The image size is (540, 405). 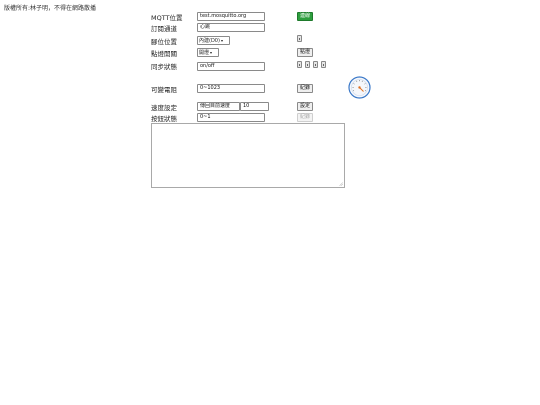 I want to click on topic-input: 心跳, so click(x=231, y=27).